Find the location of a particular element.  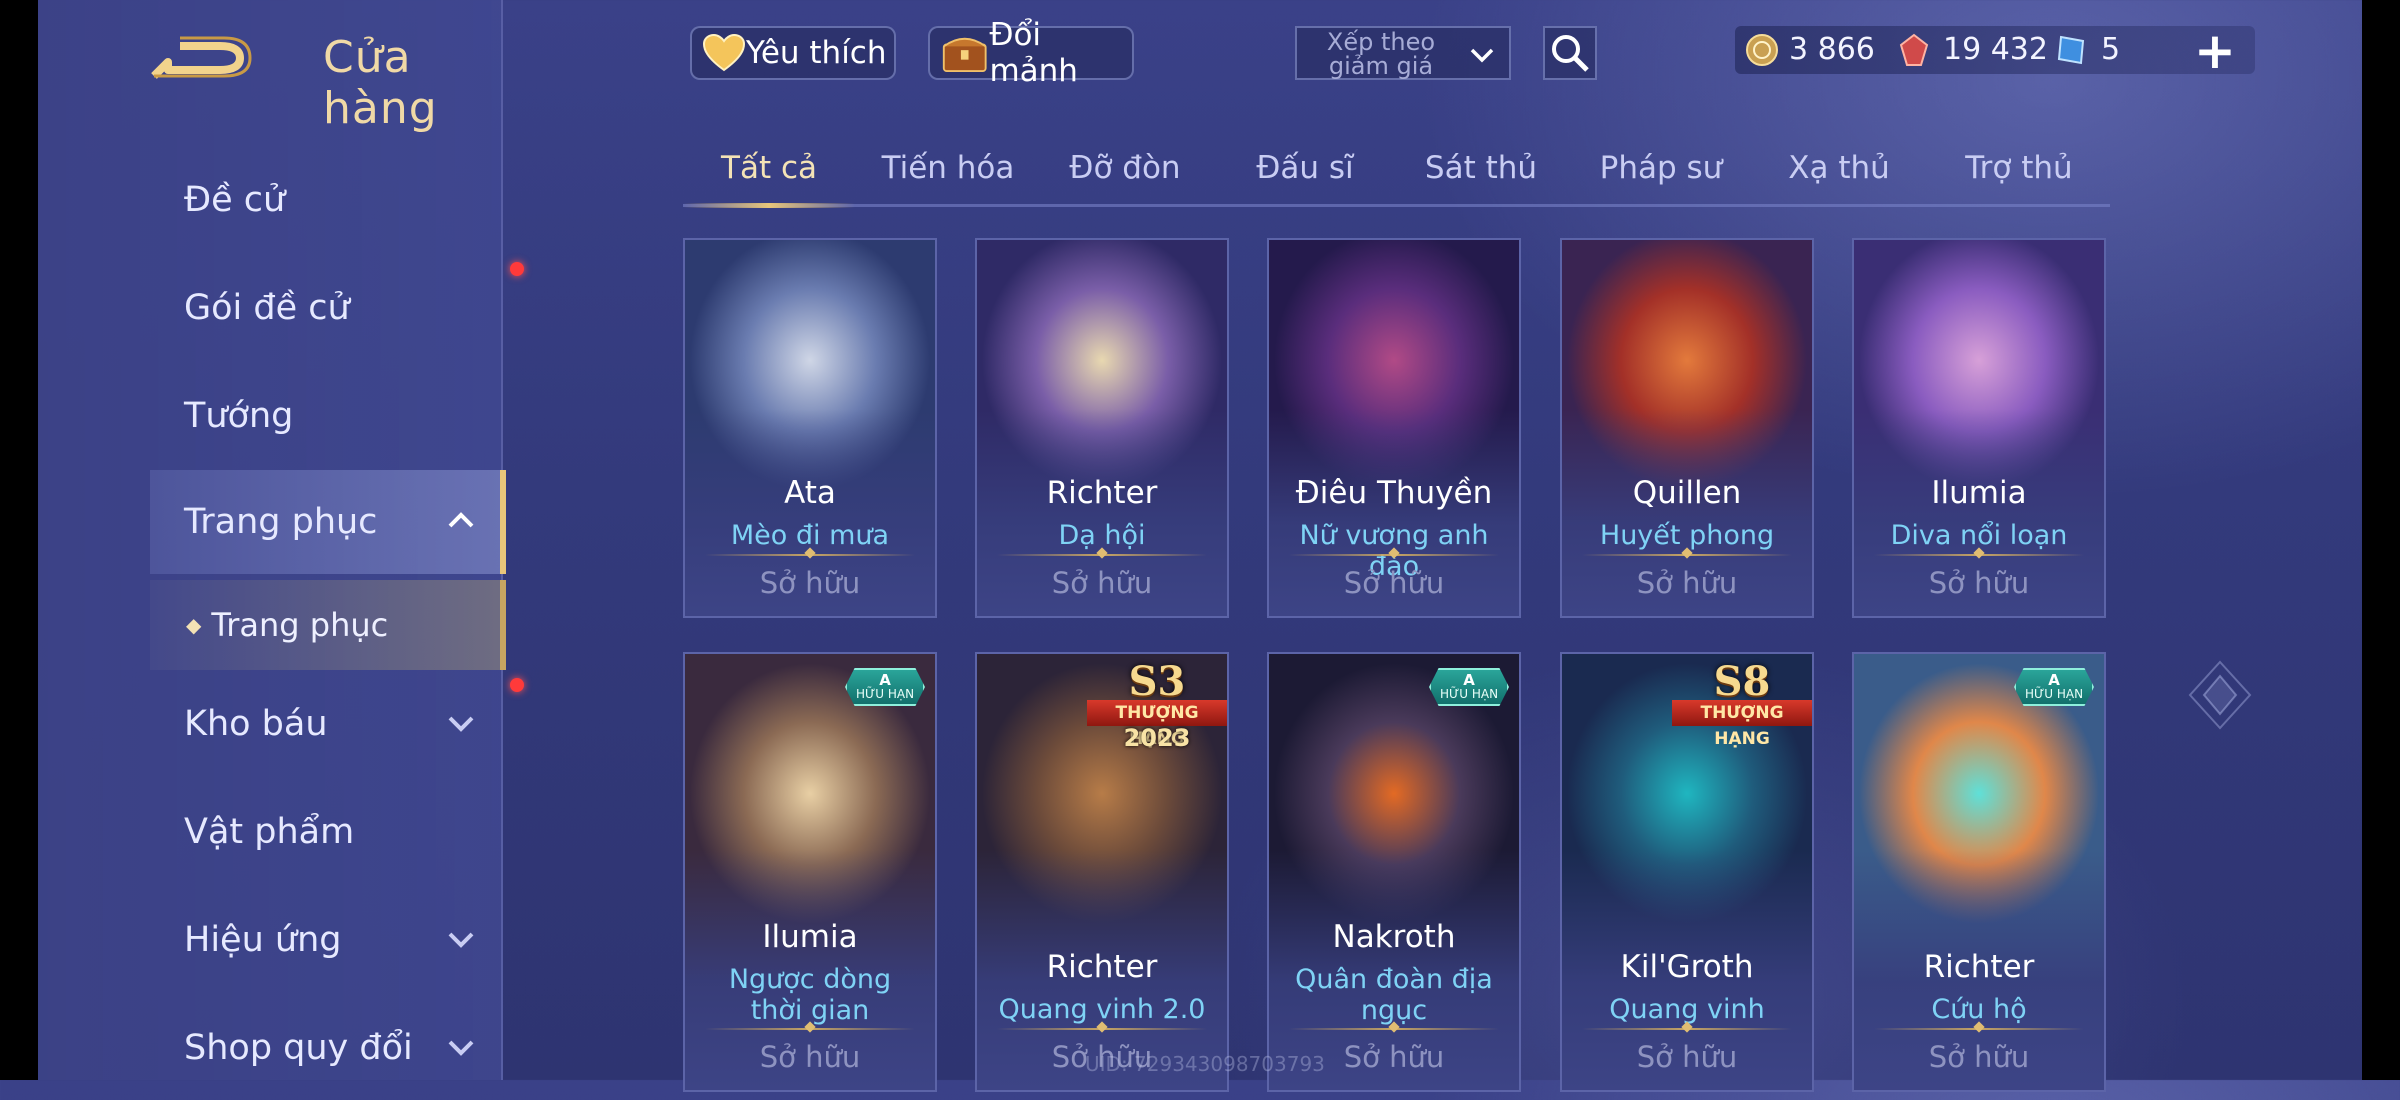

skin-card: S8 THƯỢNG HẠNG Kil'Groth Quang vinh Sở hữu is located at coordinates (1687, 872).